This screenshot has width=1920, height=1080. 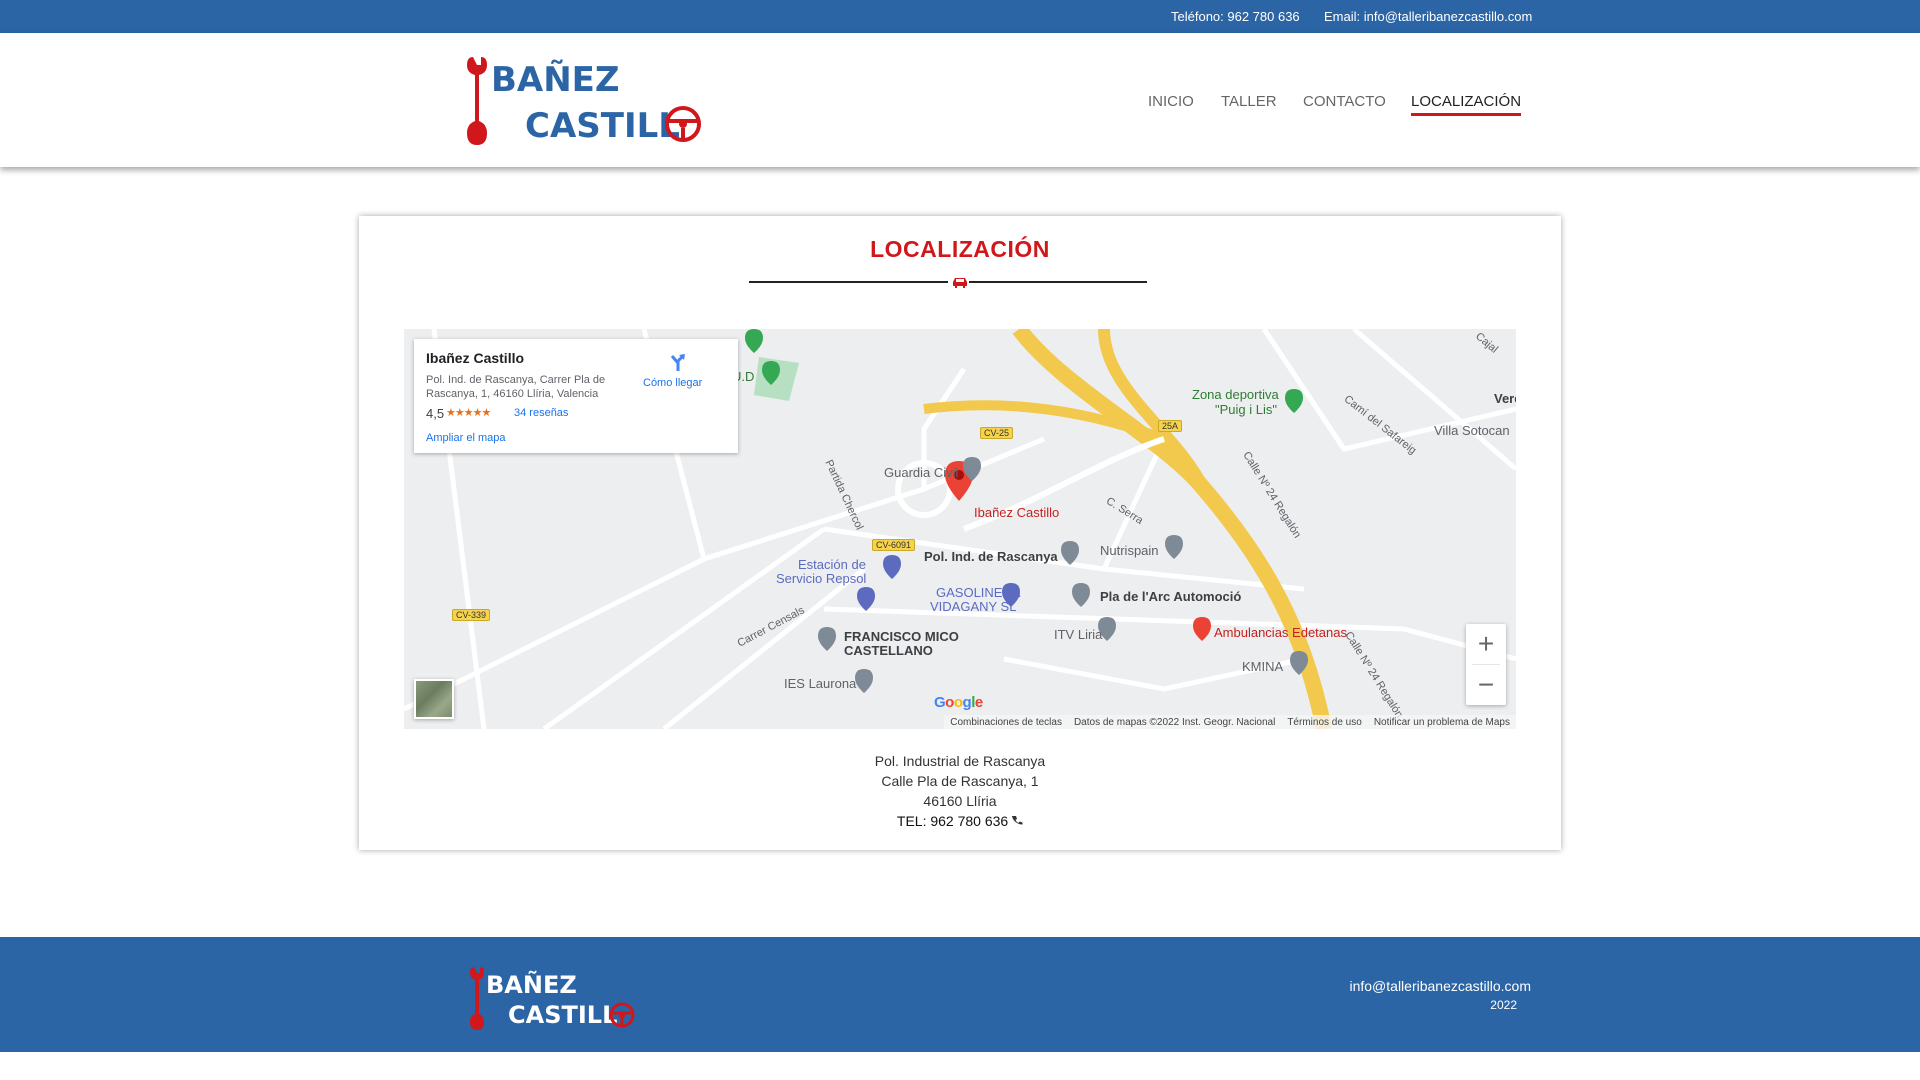 I want to click on place-name: Ibañez Castillo, so click(x=475, y=358).